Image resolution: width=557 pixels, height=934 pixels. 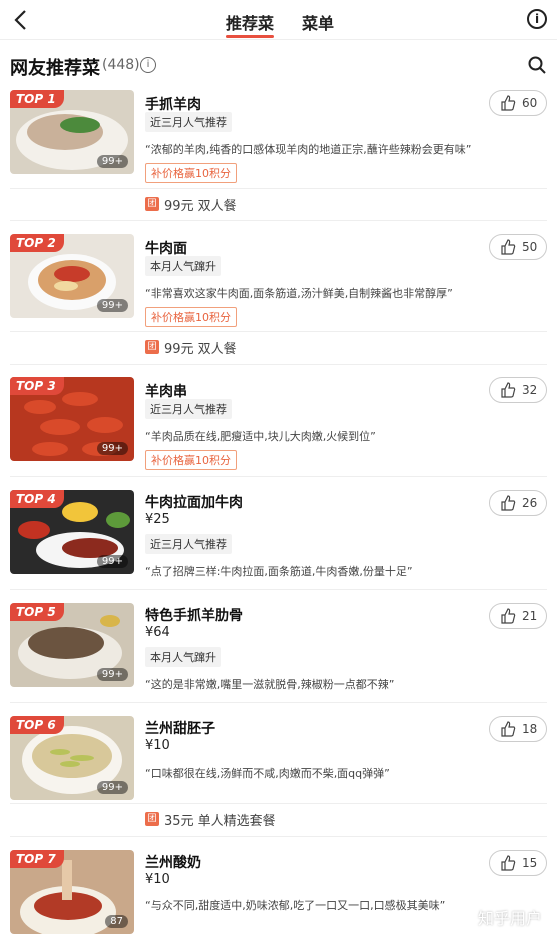 What do you see at coordinates (278, 64) in the screenshot?
I see `section-header: 网友推荐菜 (448) i` at bounding box center [278, 64].